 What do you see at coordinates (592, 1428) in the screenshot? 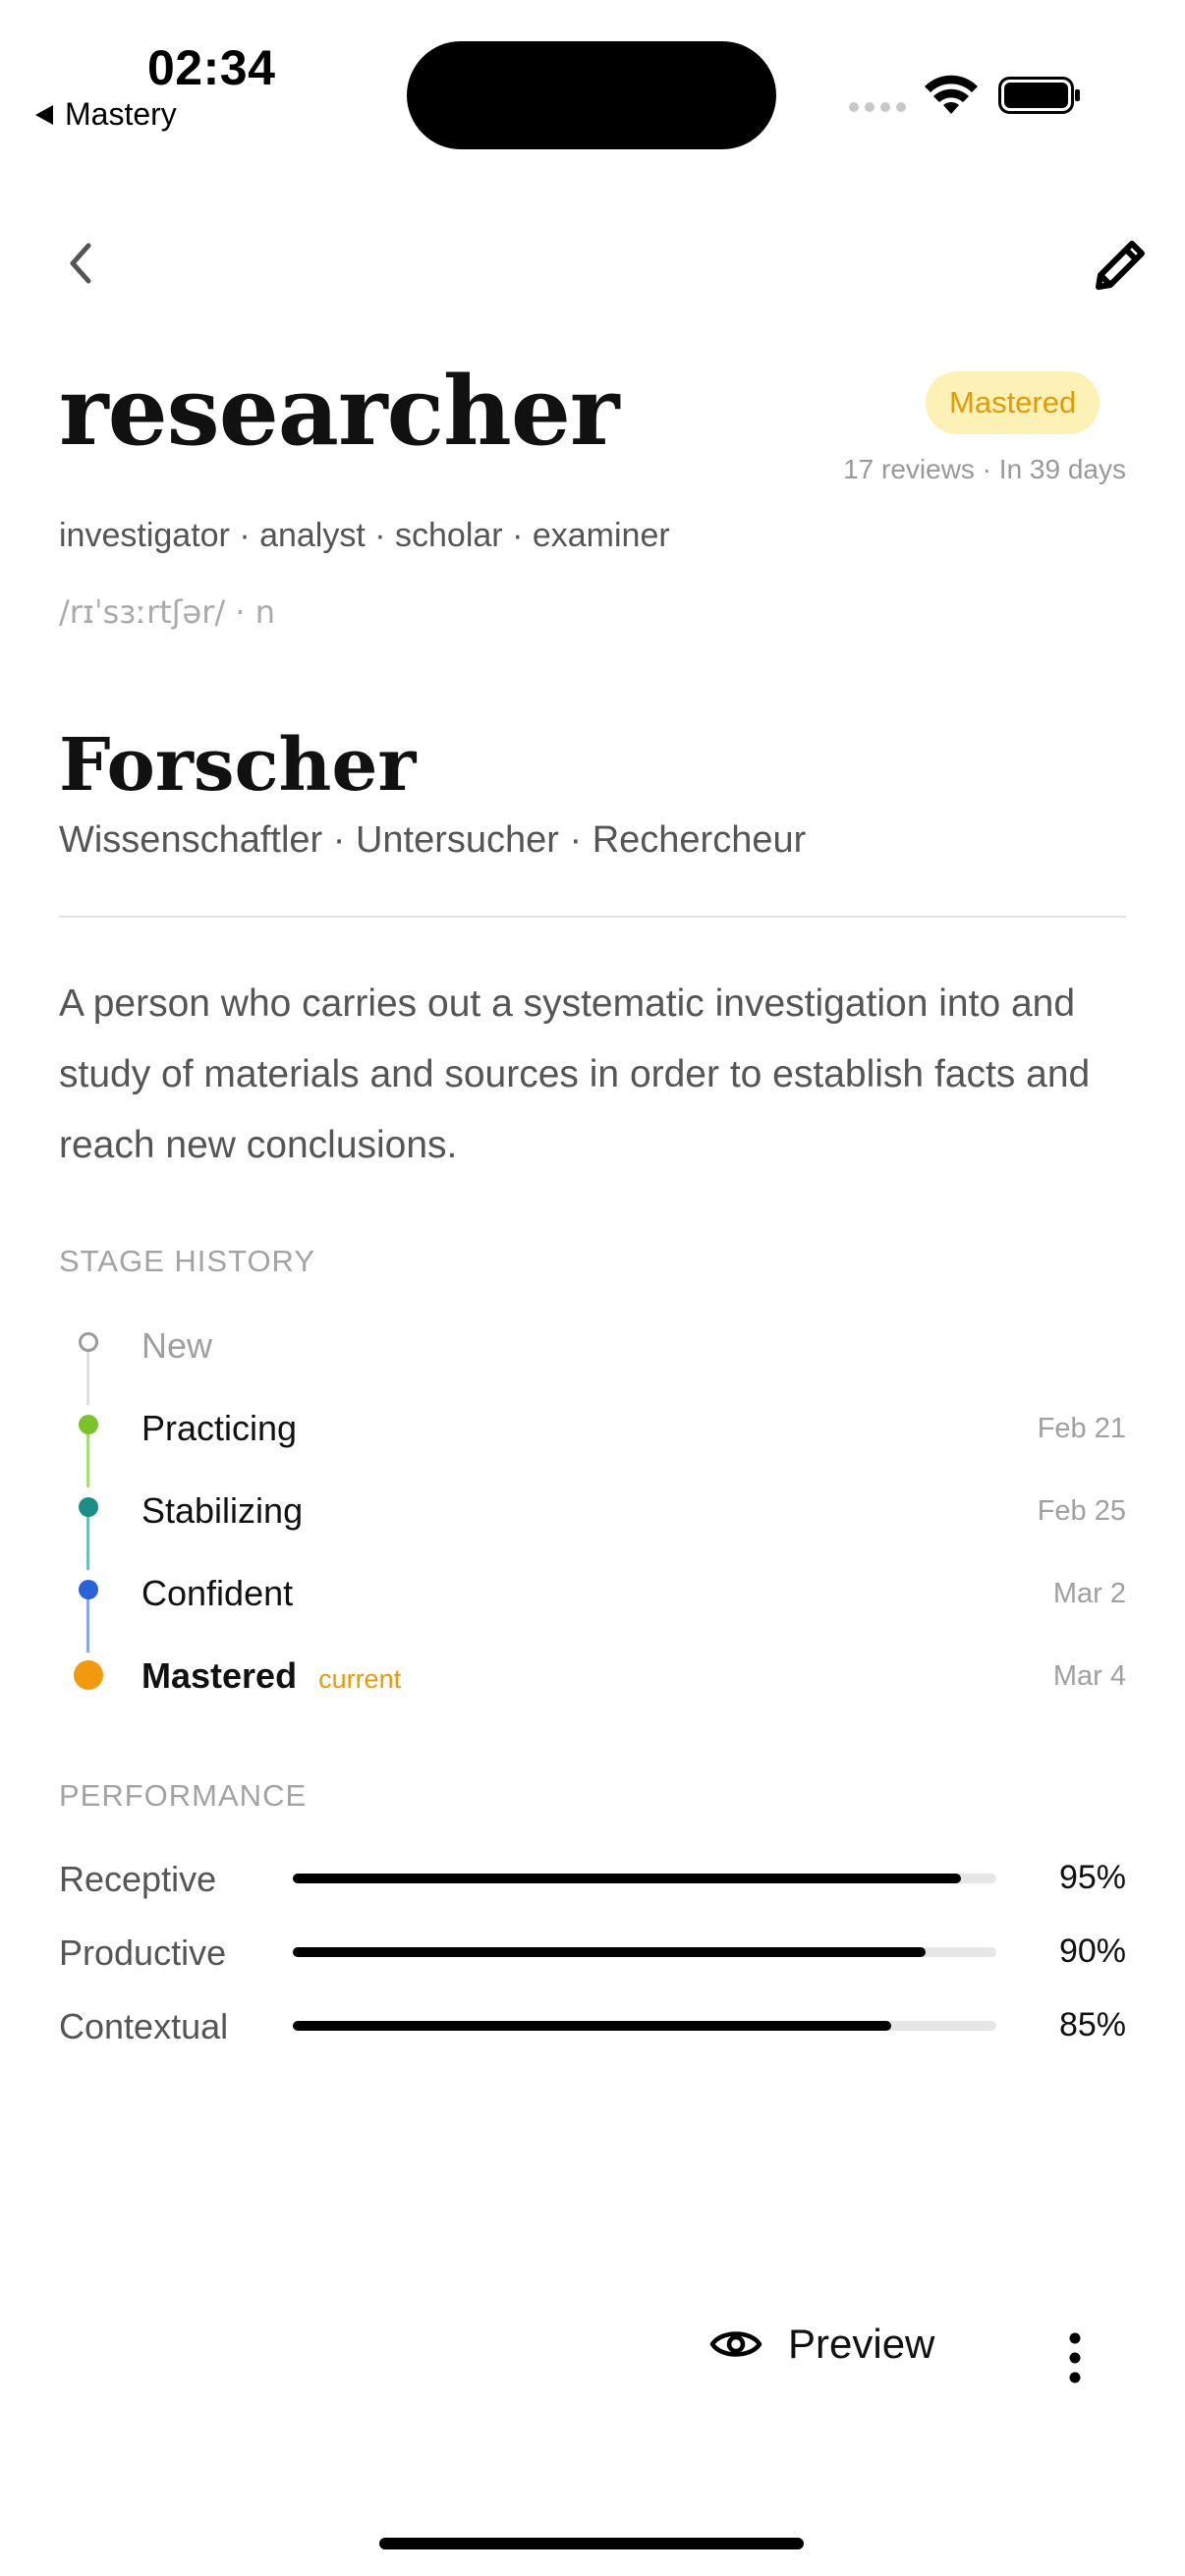
I see `stage-row-practicing: Practicing Feb 21` at bounding box center [592, 1428].